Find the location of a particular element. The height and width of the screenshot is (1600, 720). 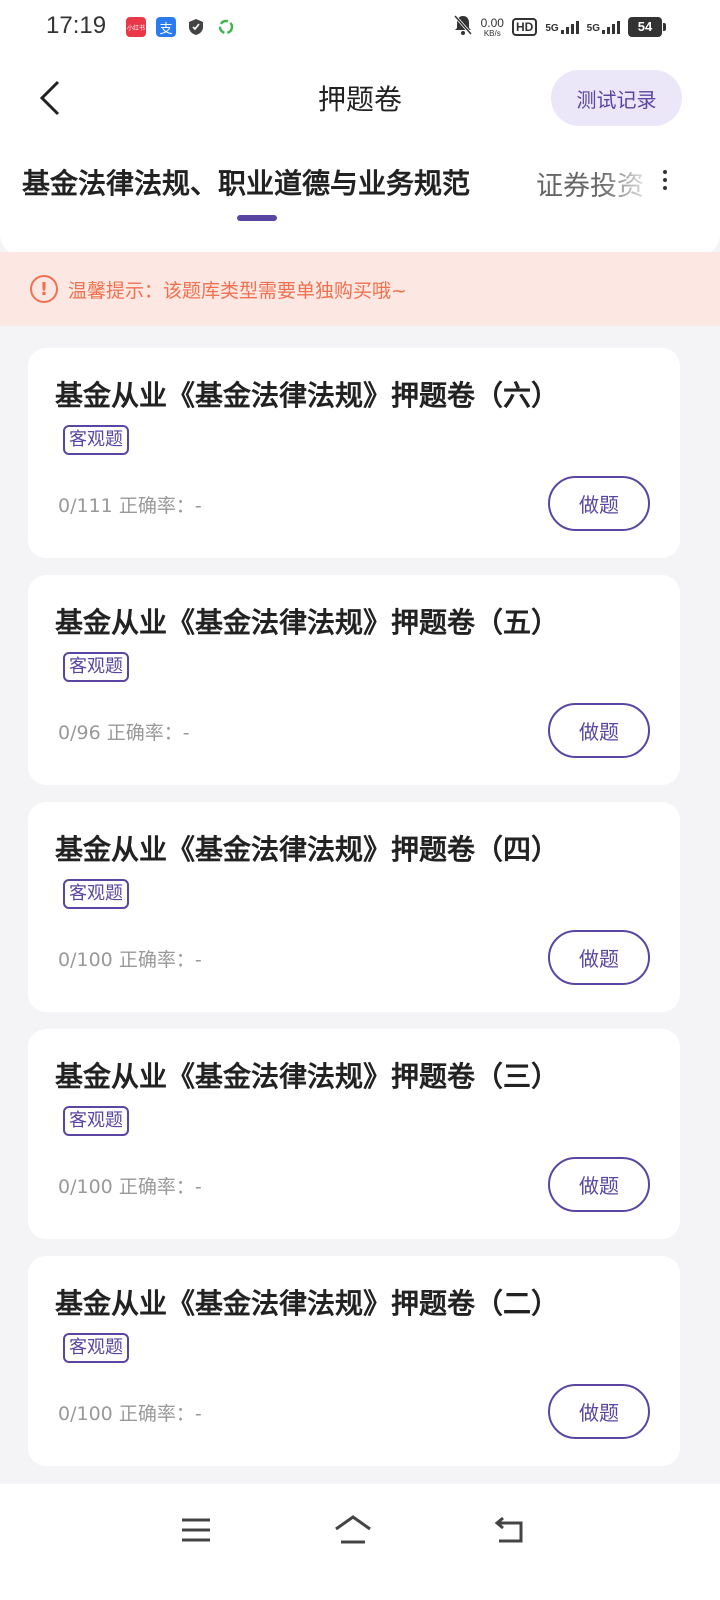

header: 押题卷 测试记录 is located at coordinates (360, 98).